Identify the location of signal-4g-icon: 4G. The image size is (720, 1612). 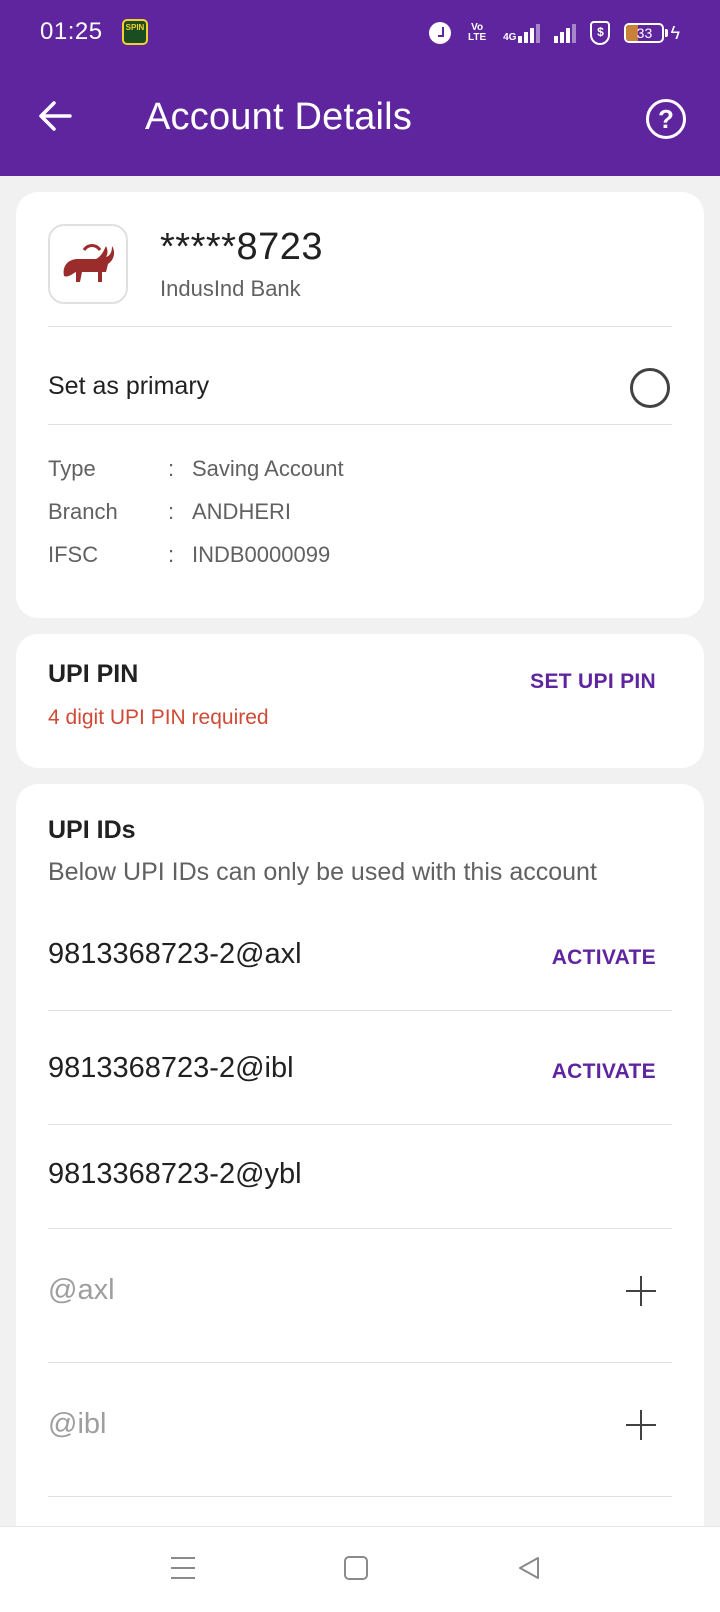
(522, 33).